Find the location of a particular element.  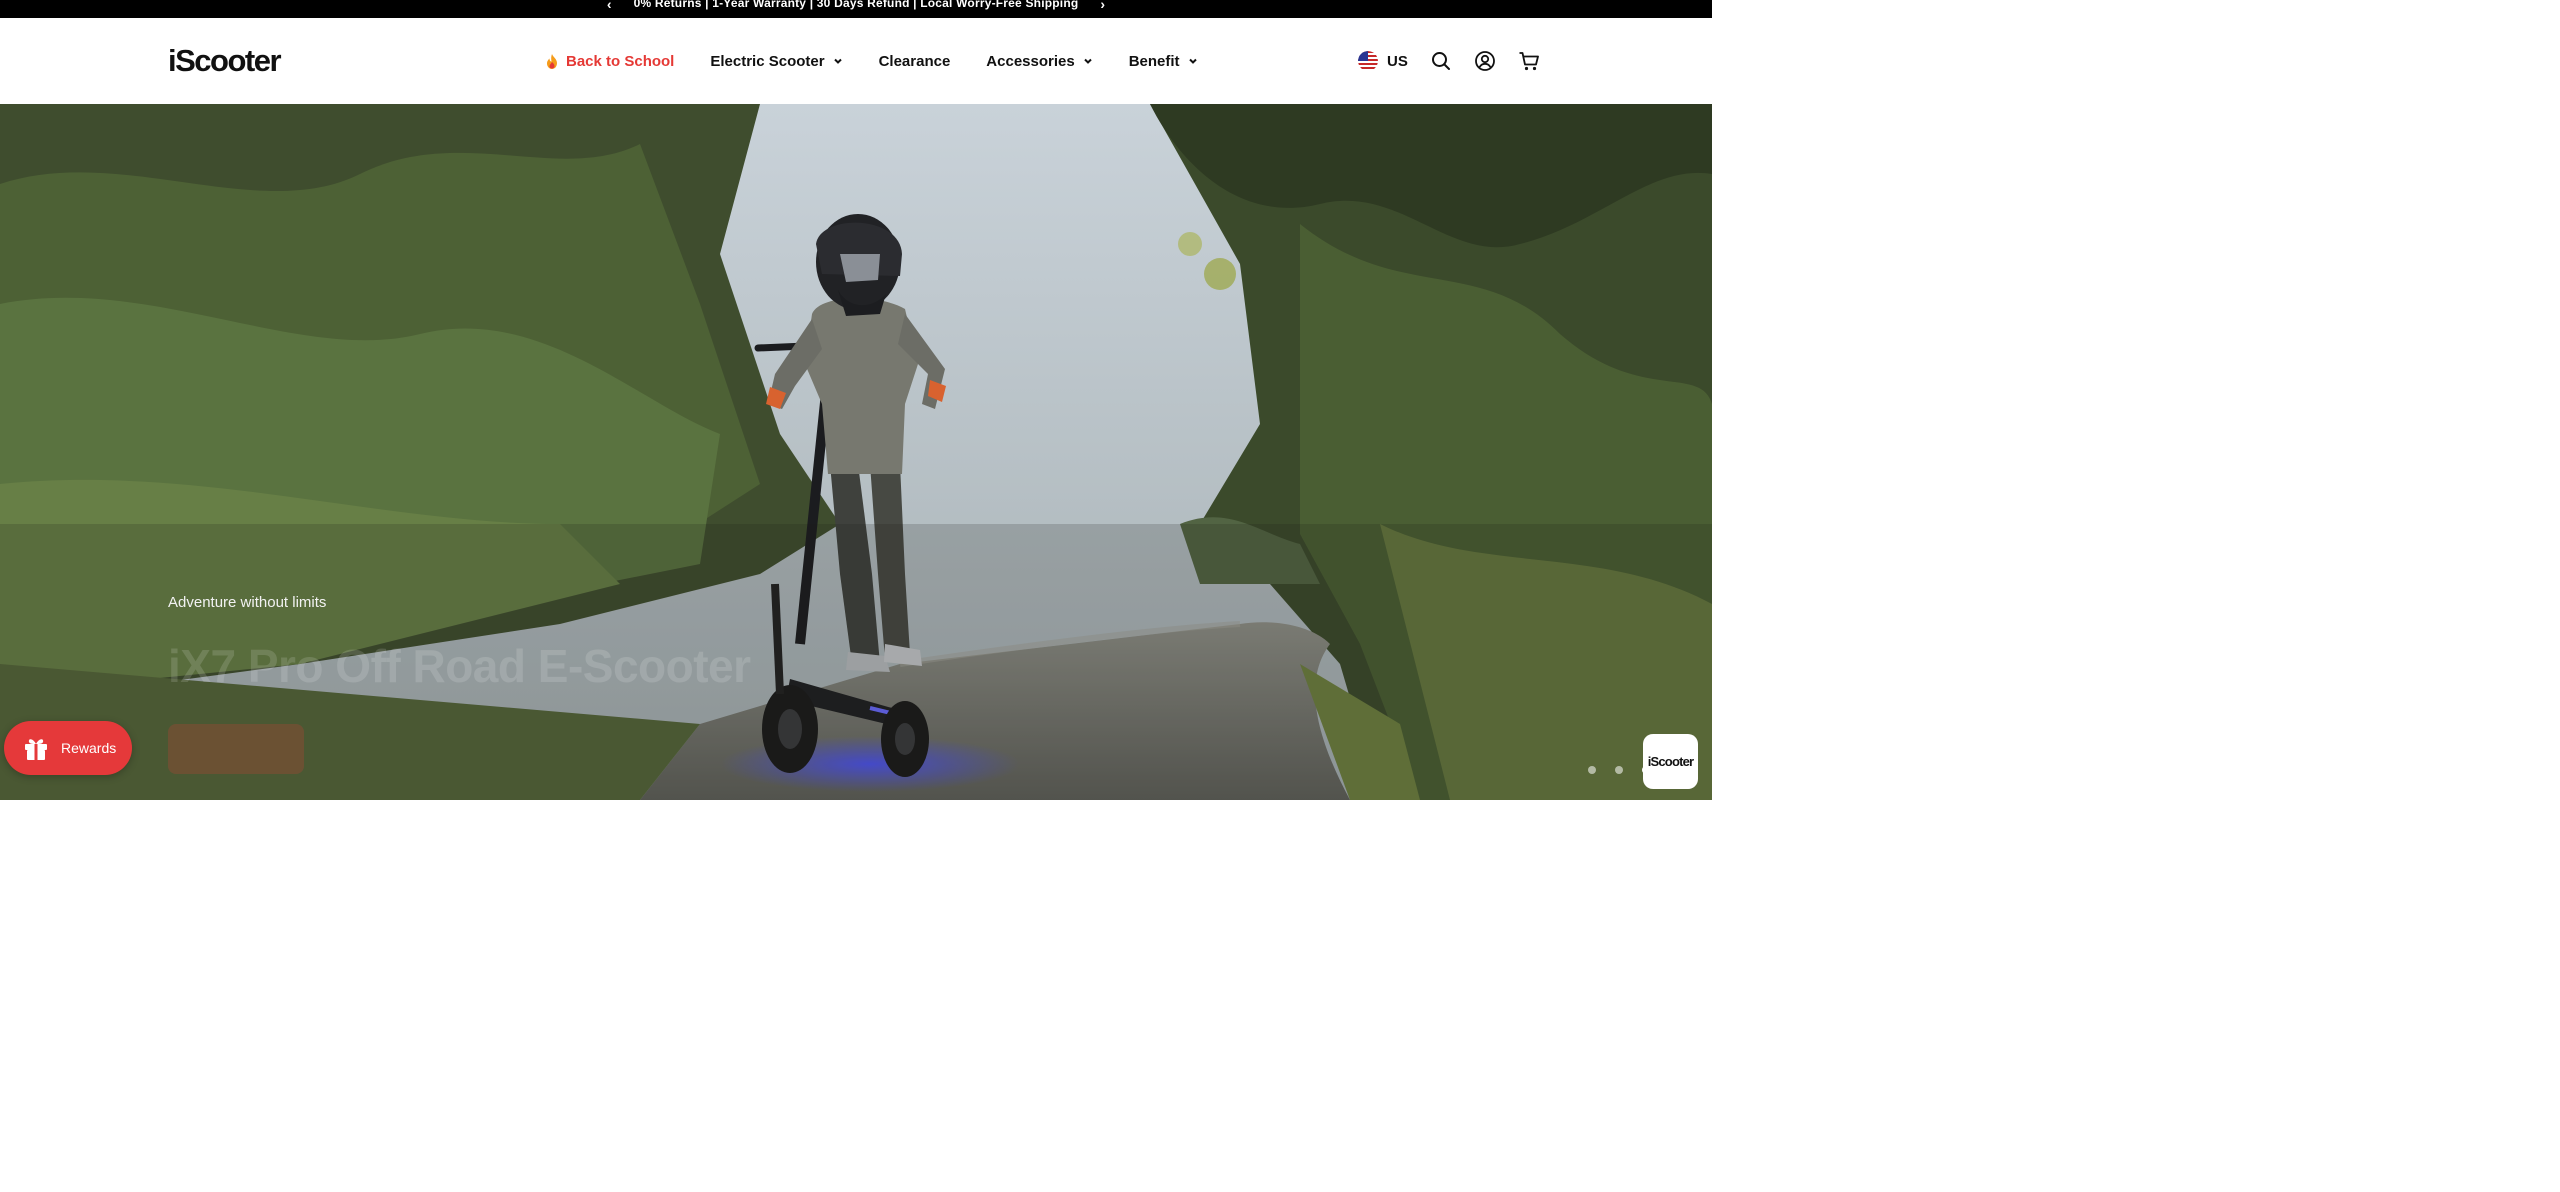

nav-label-clearance: Clearance is located at coordinates (914, 61).